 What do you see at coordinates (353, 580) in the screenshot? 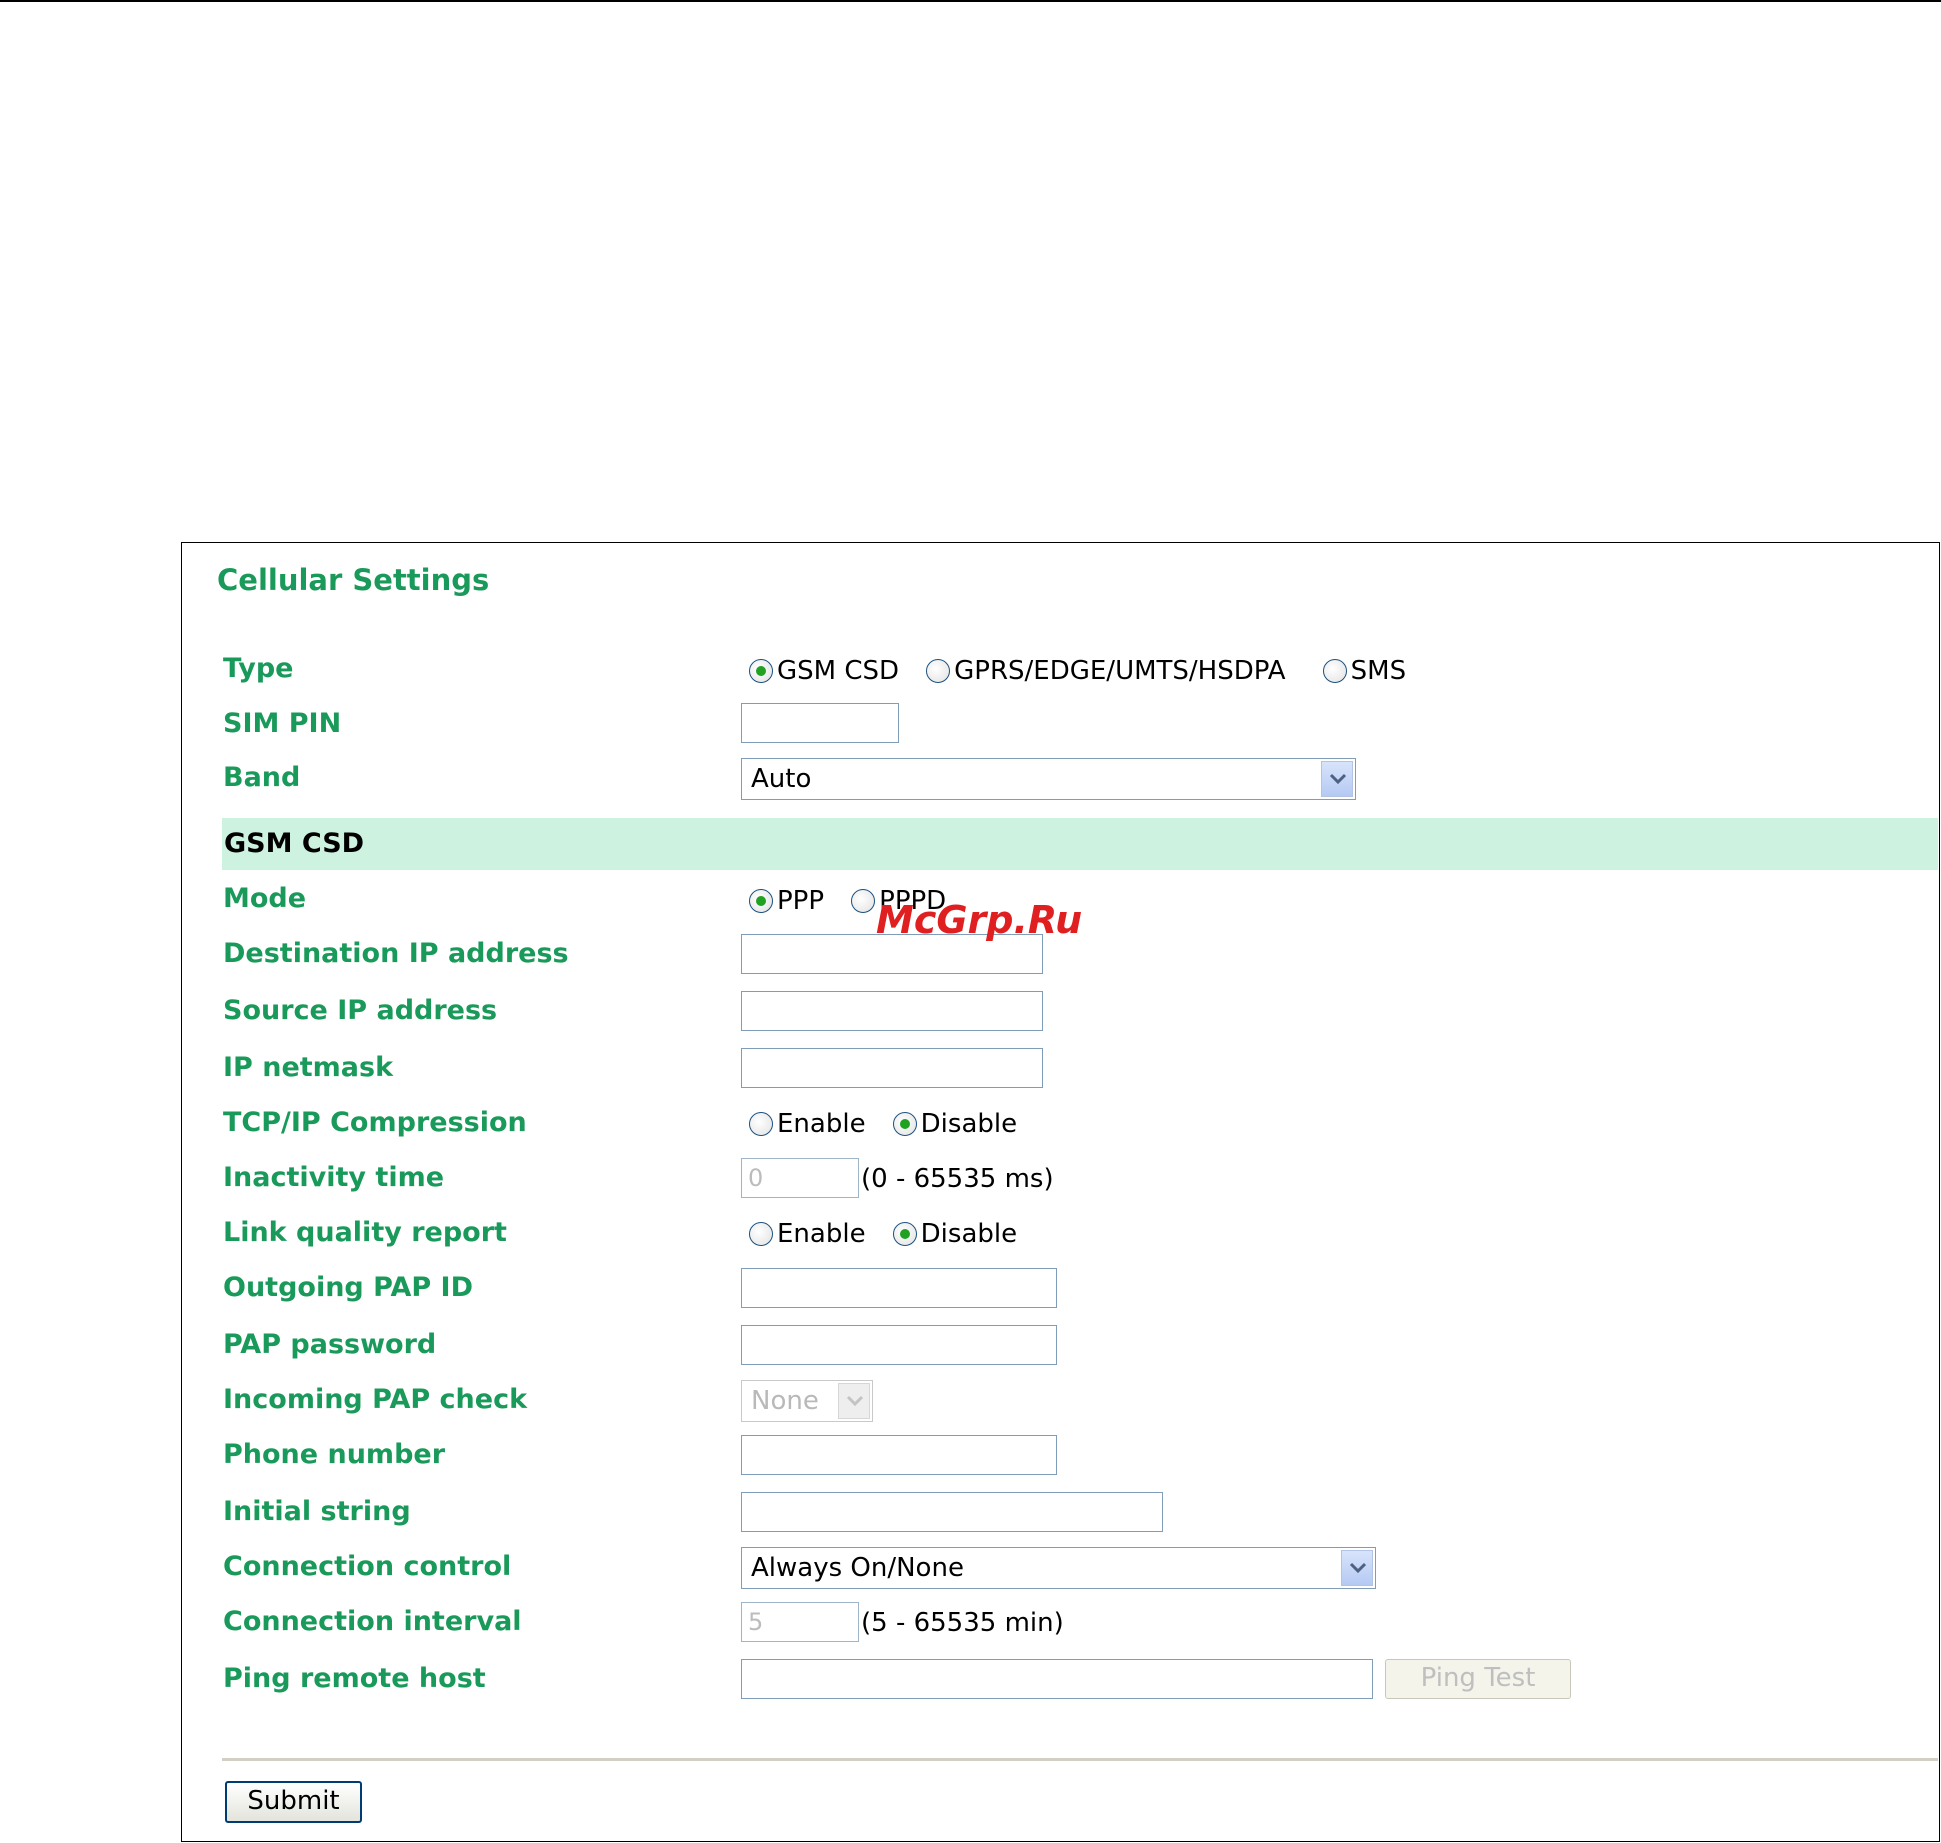
I see `panel-title: Cellular Settings` at bounding box center [353, 580].